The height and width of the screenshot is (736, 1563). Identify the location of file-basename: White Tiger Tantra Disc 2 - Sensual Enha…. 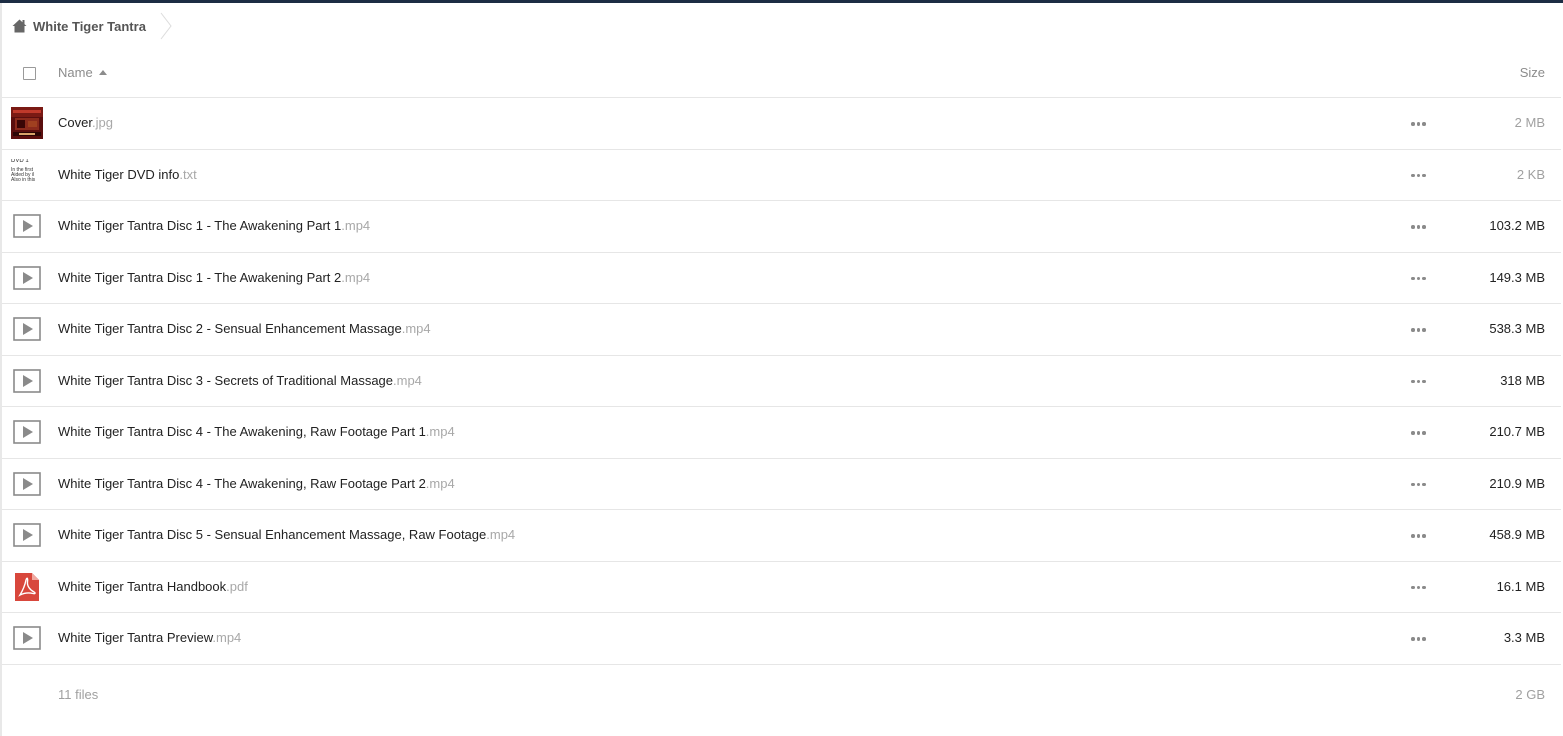
(230, 328).